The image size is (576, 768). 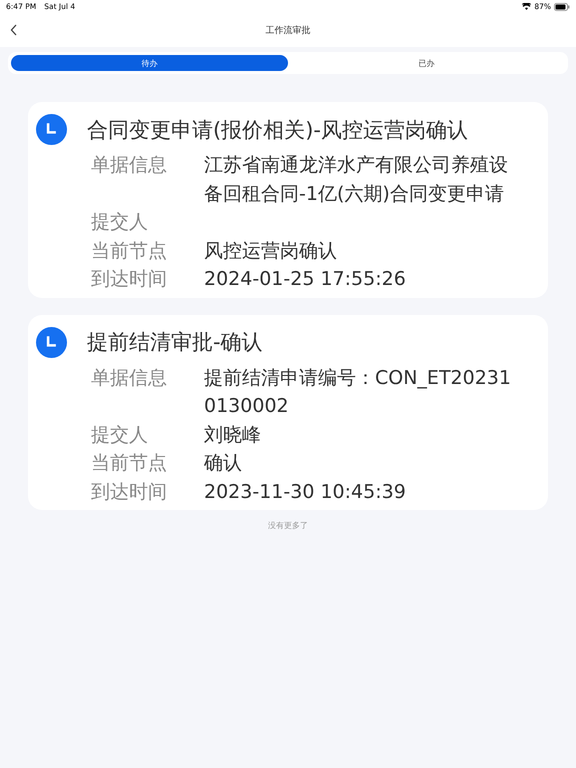 I want to click on task-title: 合同变更申请(报价相关)-风控运营岗确认, so click(x=277, y=130).